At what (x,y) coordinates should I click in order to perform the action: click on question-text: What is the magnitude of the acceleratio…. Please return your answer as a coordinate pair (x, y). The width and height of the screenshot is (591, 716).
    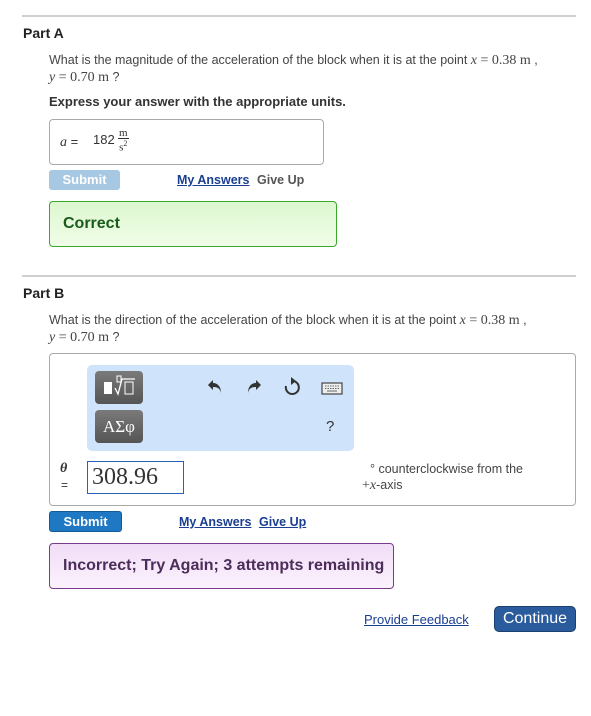
    Looking at the image, I should click on (258, 60).